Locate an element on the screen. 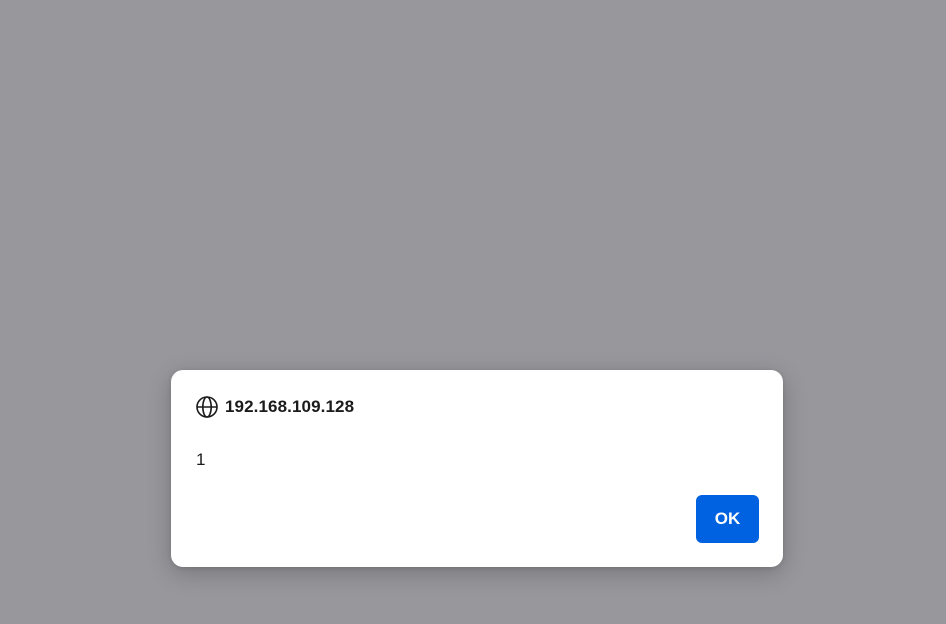  dialog-message: 1 is located at coordinates (201, 459).